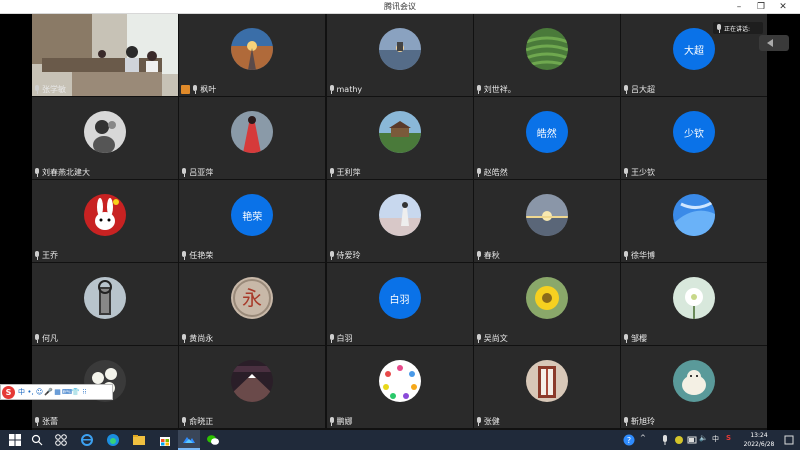  Describe the element at coordinates (491, 421) in the screenshot. I see `participant-name: 张健` at that location.